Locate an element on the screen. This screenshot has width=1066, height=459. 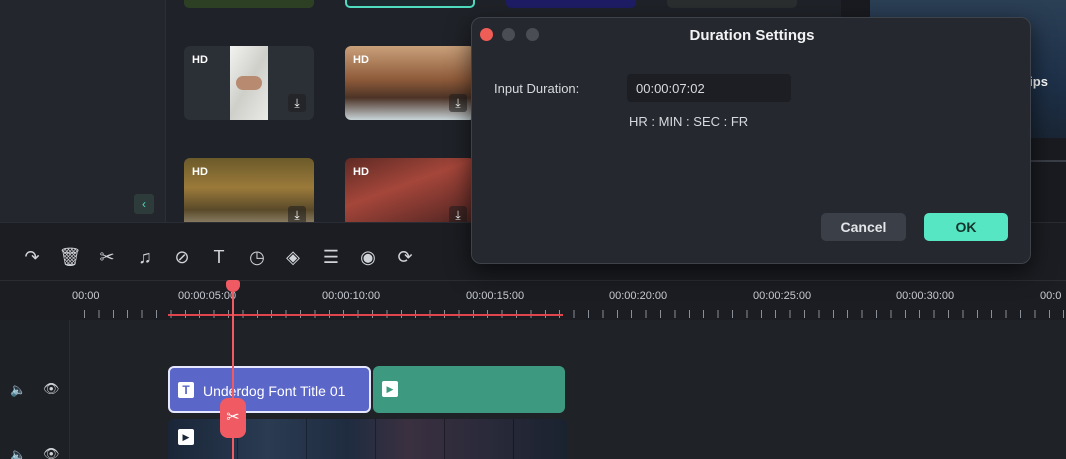
ok-button: OK is located at coordinates (966, 227).